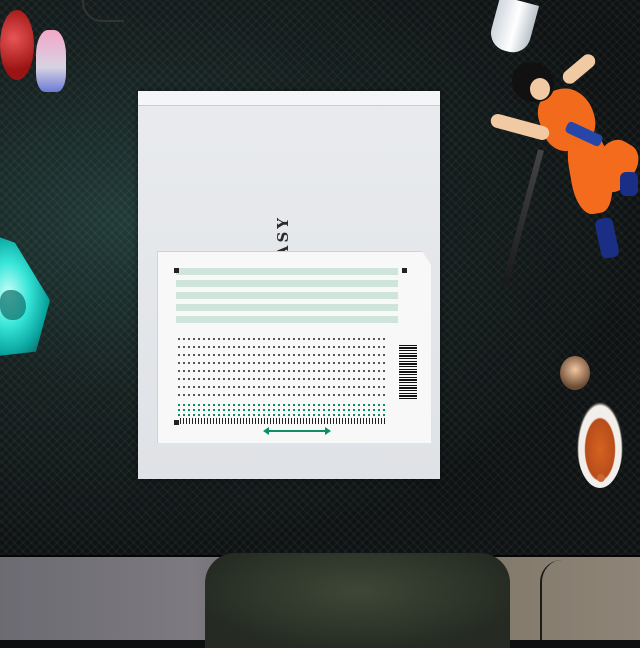 This screenshot has height=648, width=640. Describe the element at coordinates (13, 305) in the screenshot. I see `lamp-logo` at that location.